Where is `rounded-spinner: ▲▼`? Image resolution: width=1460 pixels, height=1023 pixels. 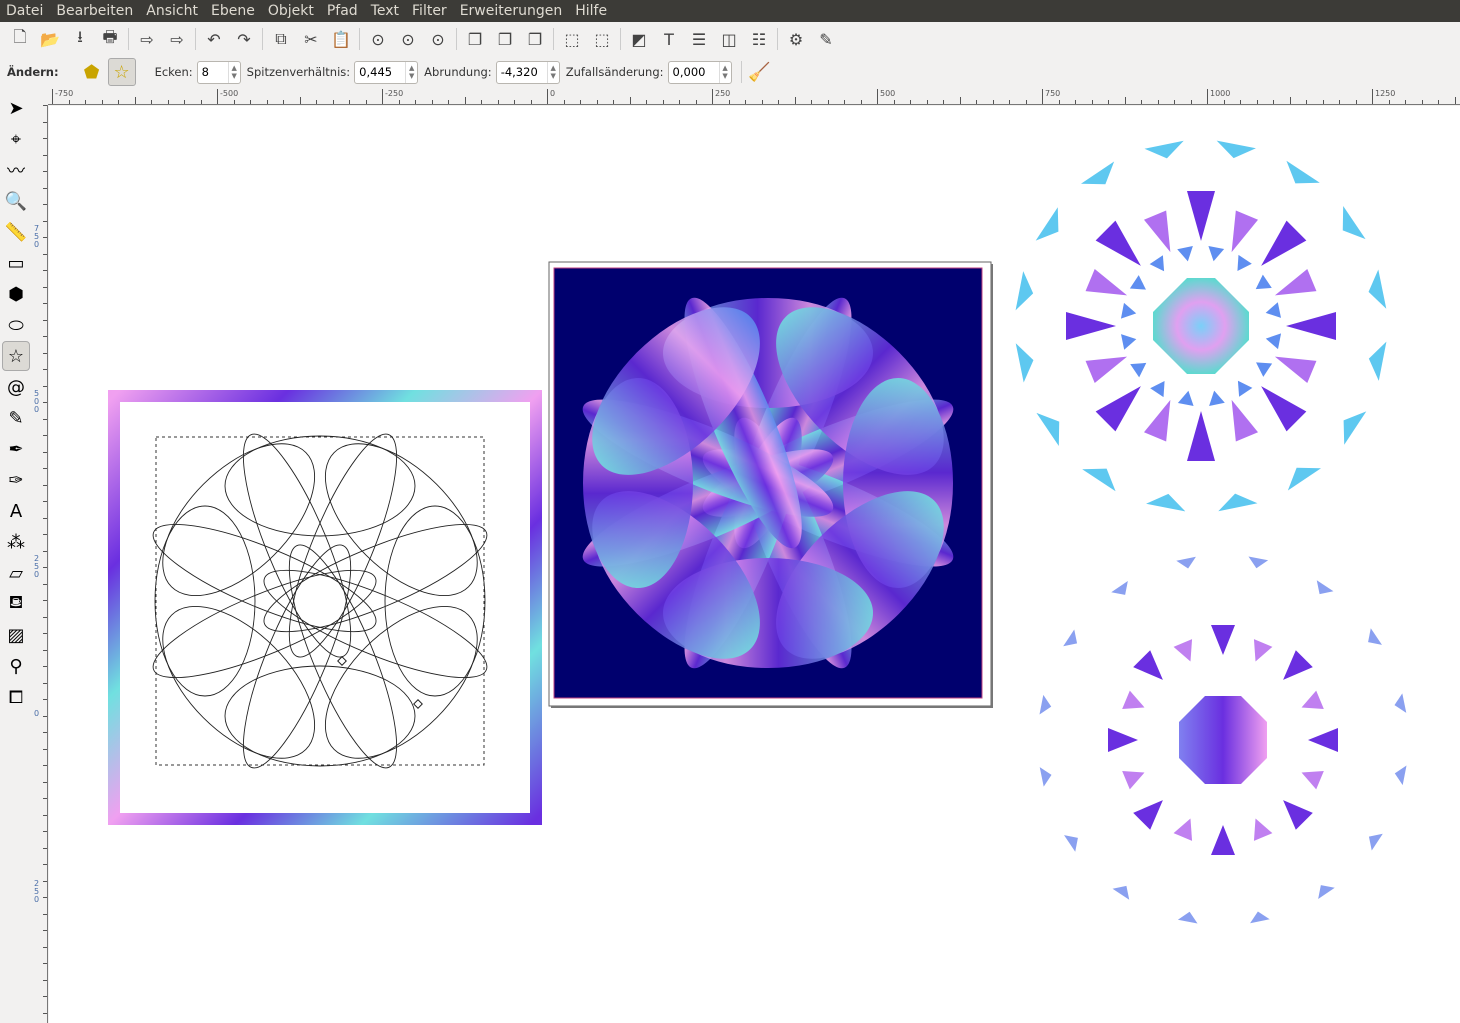
rounded-spinner: ▲▼ is located at coordinates (527, 72).